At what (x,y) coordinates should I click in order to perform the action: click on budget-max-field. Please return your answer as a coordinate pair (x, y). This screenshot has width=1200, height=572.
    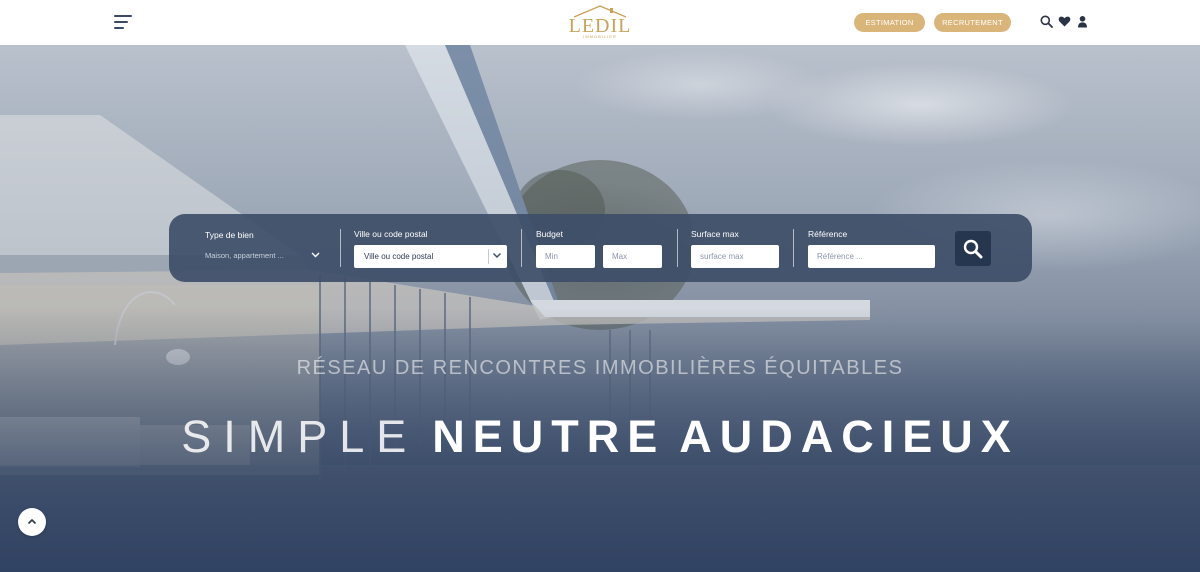
    Looking at the image, I should click on (632, 256).